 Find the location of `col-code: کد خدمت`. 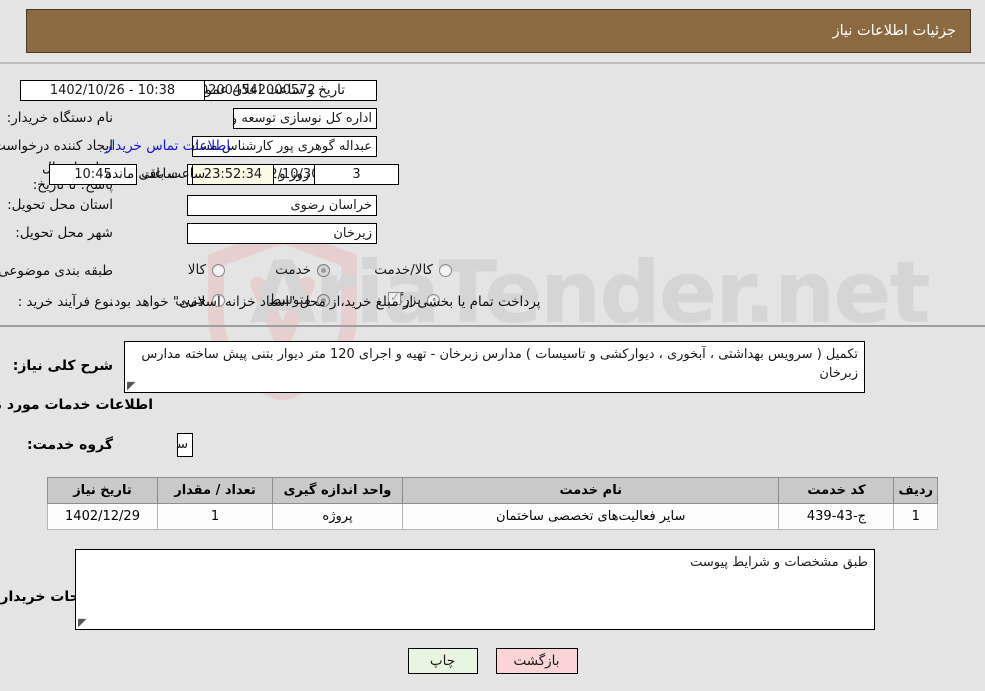

col-code: کد خدمت is located at coordinates (836, 490).